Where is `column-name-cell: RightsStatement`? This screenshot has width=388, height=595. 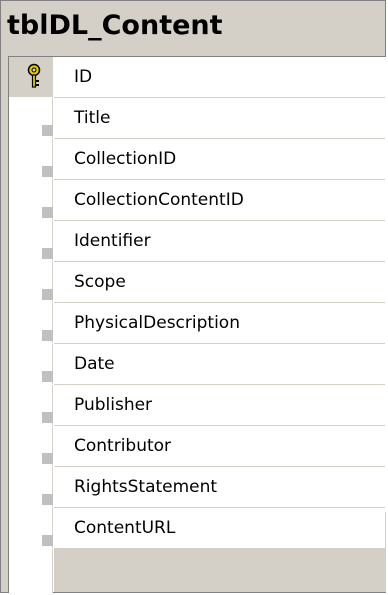 column-name-cell: RightsStatement is located at coordinates (219, 487).